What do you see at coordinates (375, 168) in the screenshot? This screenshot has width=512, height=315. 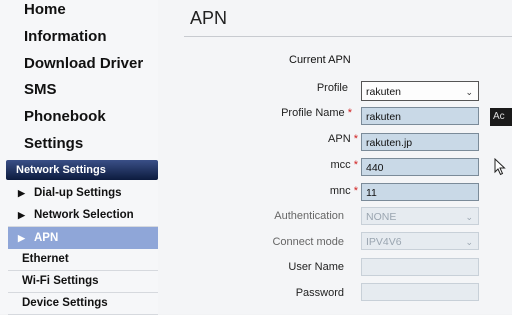 I see `mcc-value: 440` at bounding box center [375, 168].